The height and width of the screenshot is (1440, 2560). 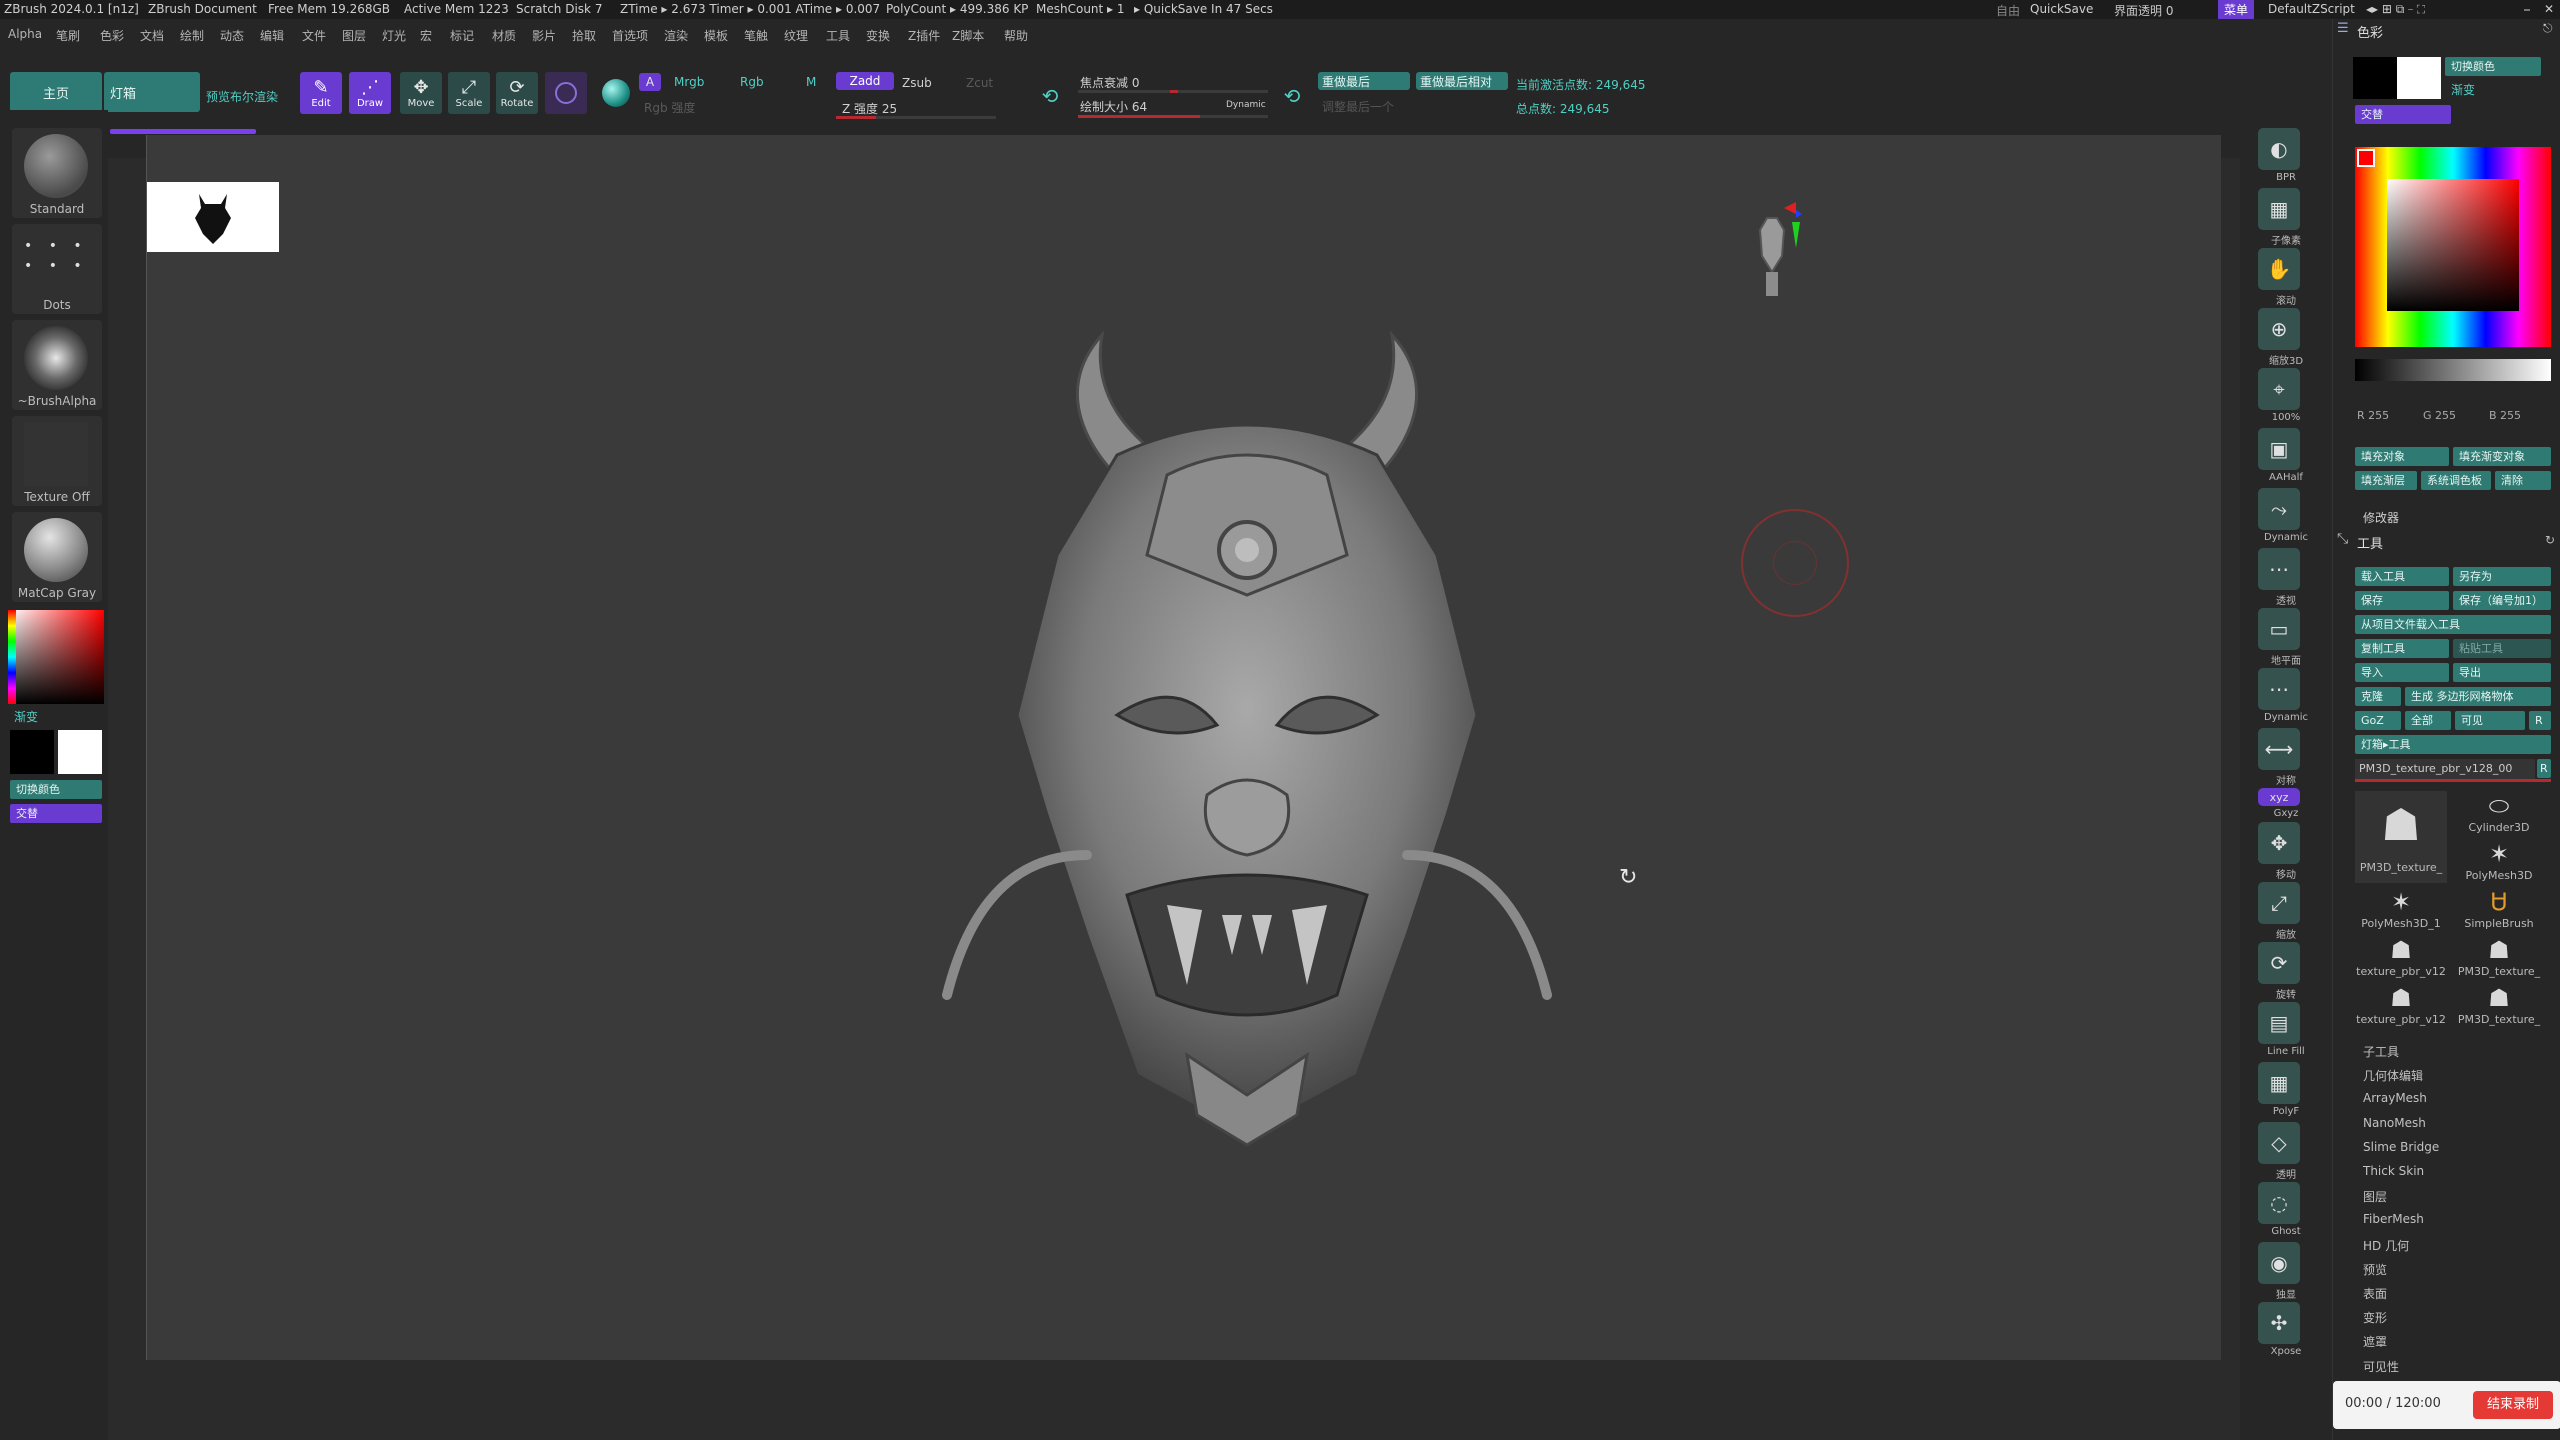 What do you see at coordinates (2446, 30) in the screenshot?
I see `color-palette-header: ☰ 色彩 ⎋` at bounding box center [2446, 30].